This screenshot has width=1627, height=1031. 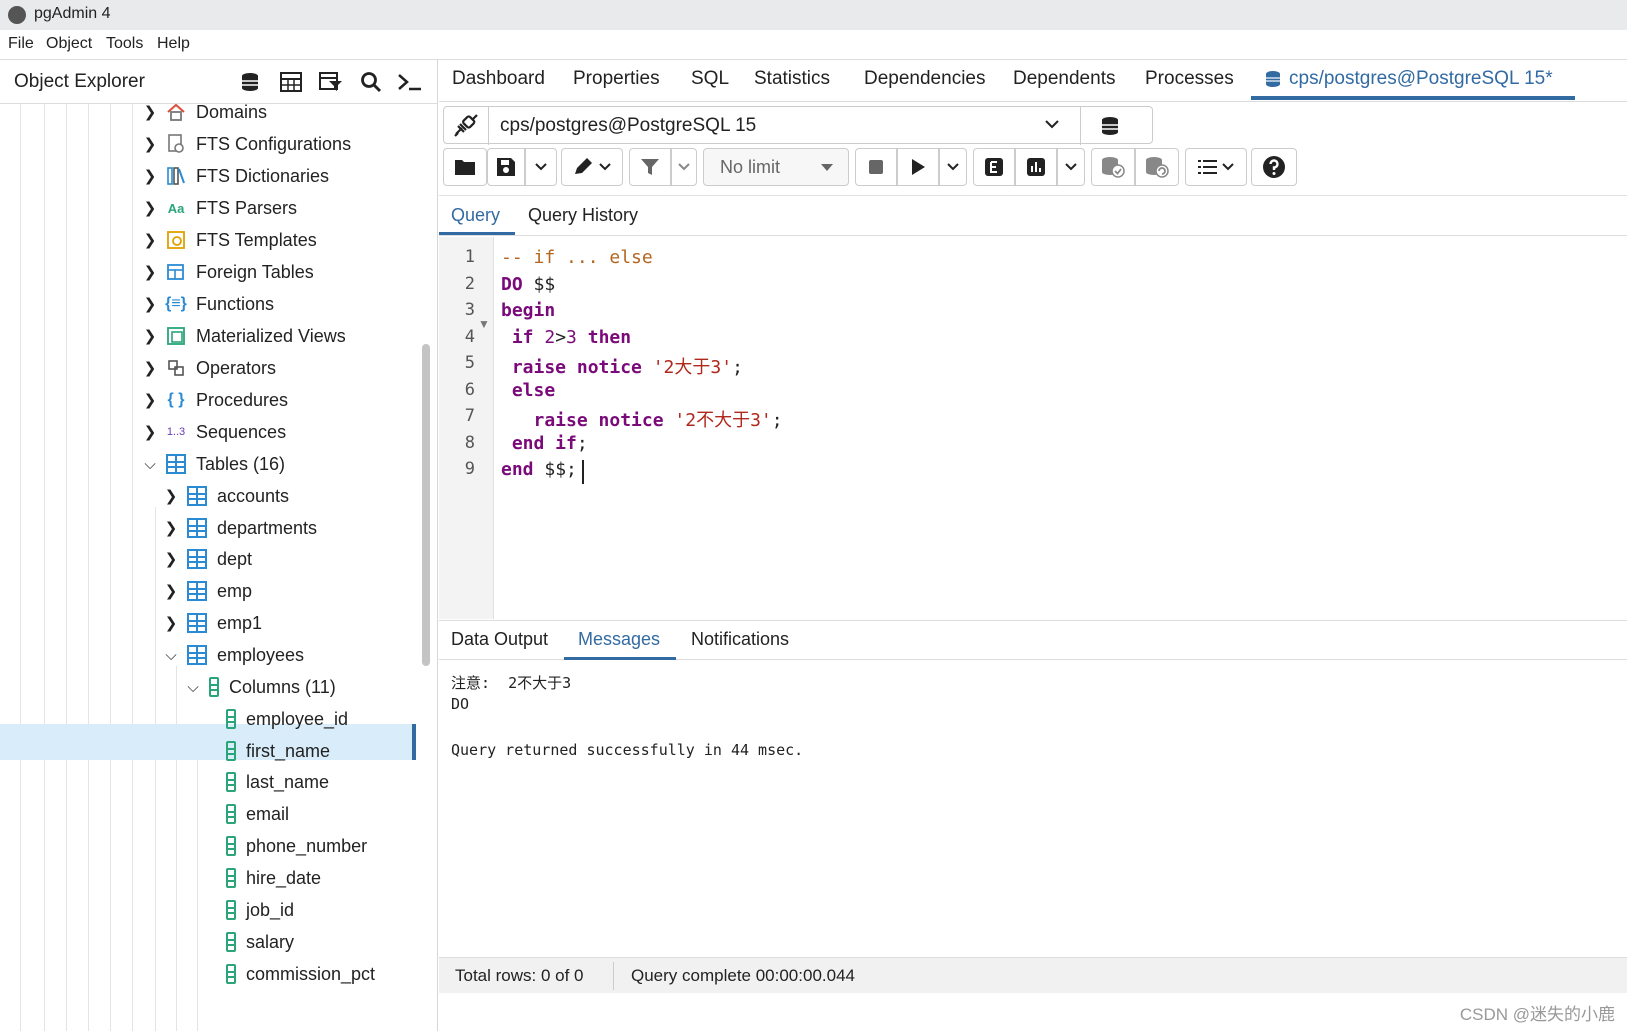 What do you see at coordinates (1052, 126) in the screenshot?
I see `chevron-down-icon` at bounding box center [1052, 126].